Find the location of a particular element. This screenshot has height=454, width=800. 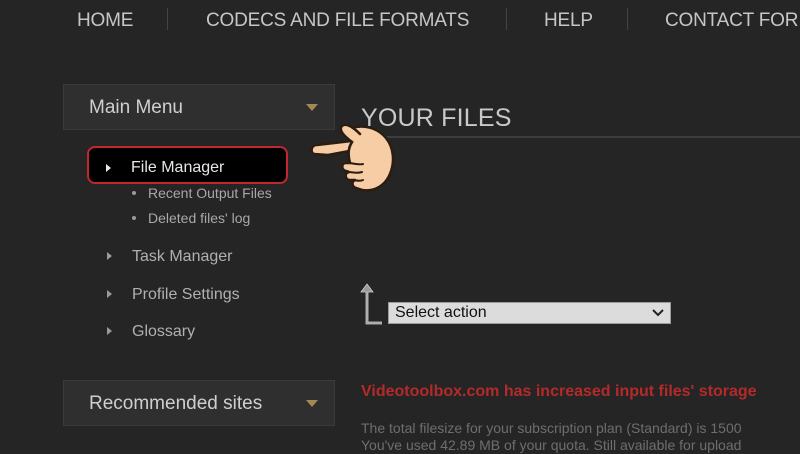

menu-item-label: Glossary is located at coordinates (164, 331).